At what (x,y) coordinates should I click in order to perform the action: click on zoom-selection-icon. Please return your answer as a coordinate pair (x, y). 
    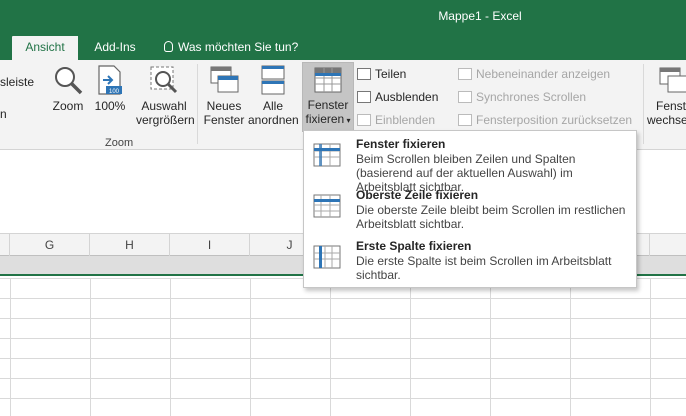
    Looking at the image, I should click on (164, 80).